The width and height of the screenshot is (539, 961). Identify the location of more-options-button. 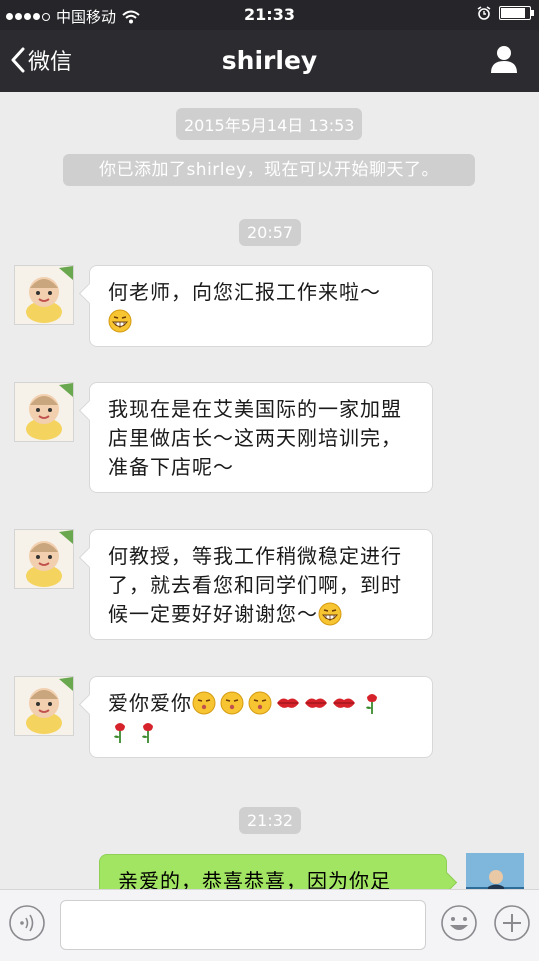
(512, 923).